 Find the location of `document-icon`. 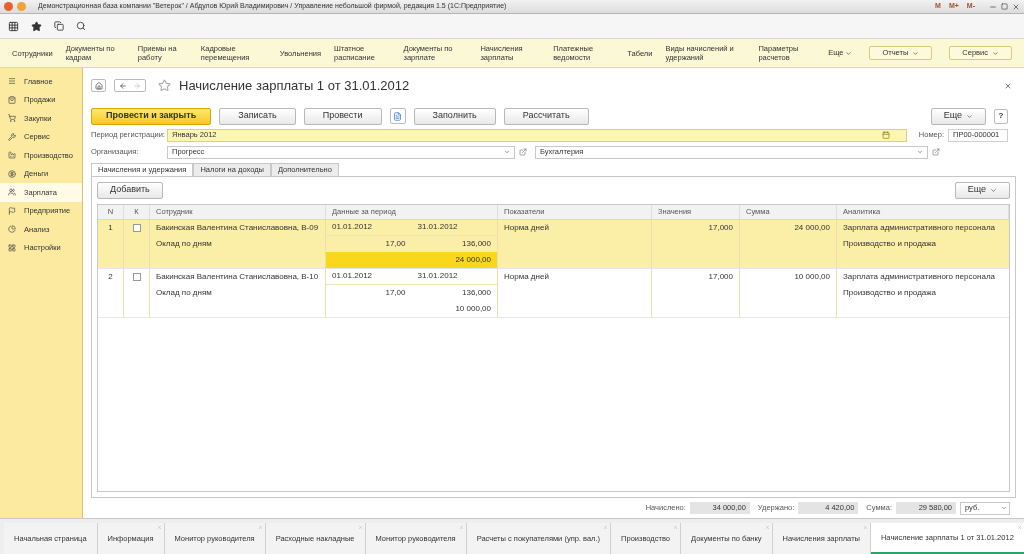

document-icon is located at coordinates (398, 116).